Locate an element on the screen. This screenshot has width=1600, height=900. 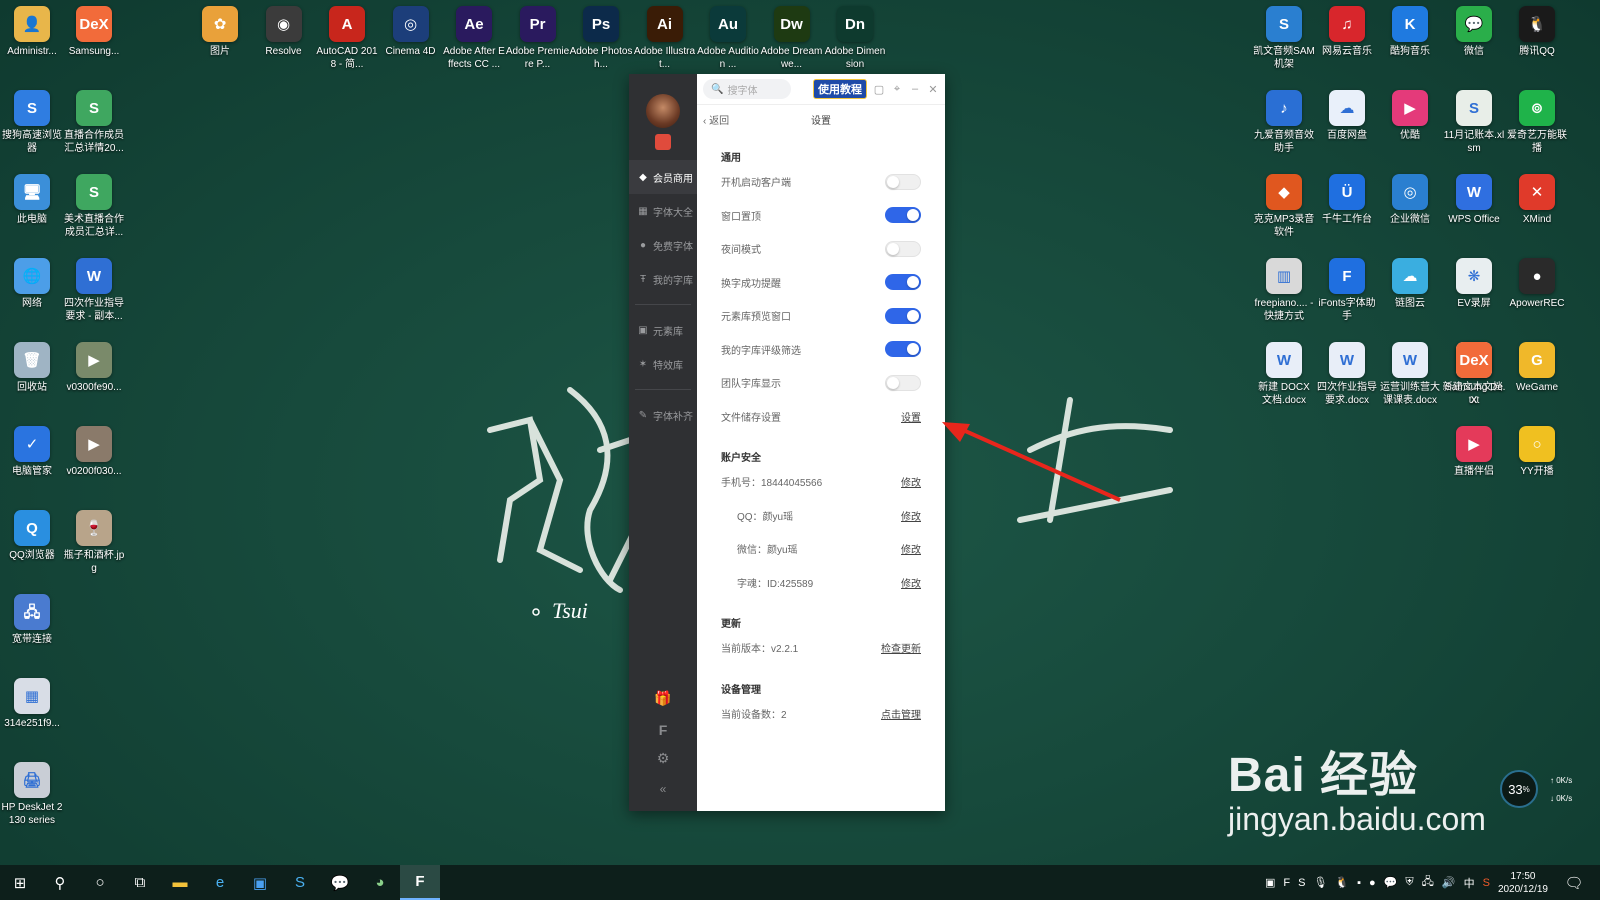
desktop-icon: ▶ 直播伴侣 is located at coordinates (1474, 452).